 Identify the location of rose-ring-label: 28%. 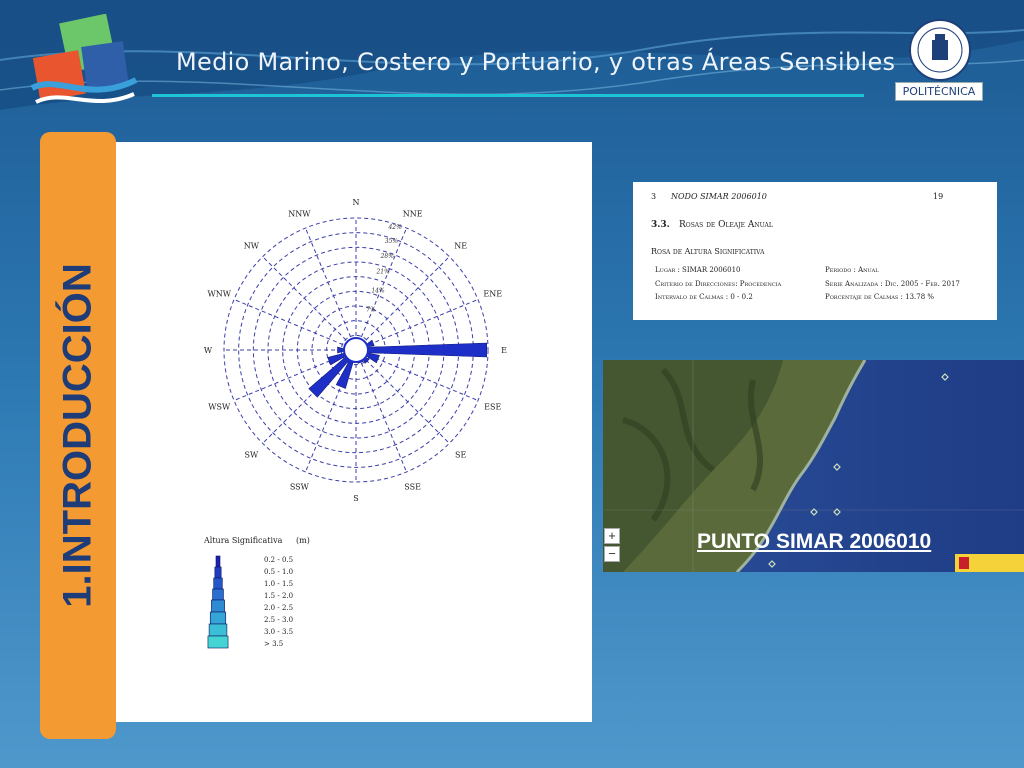
(387, 256).